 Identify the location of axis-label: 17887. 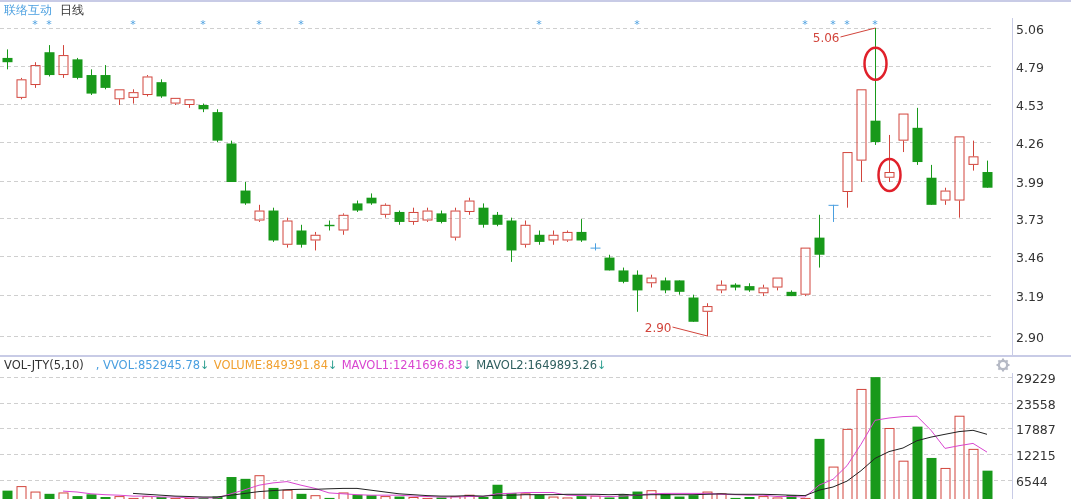
(1036, 429).